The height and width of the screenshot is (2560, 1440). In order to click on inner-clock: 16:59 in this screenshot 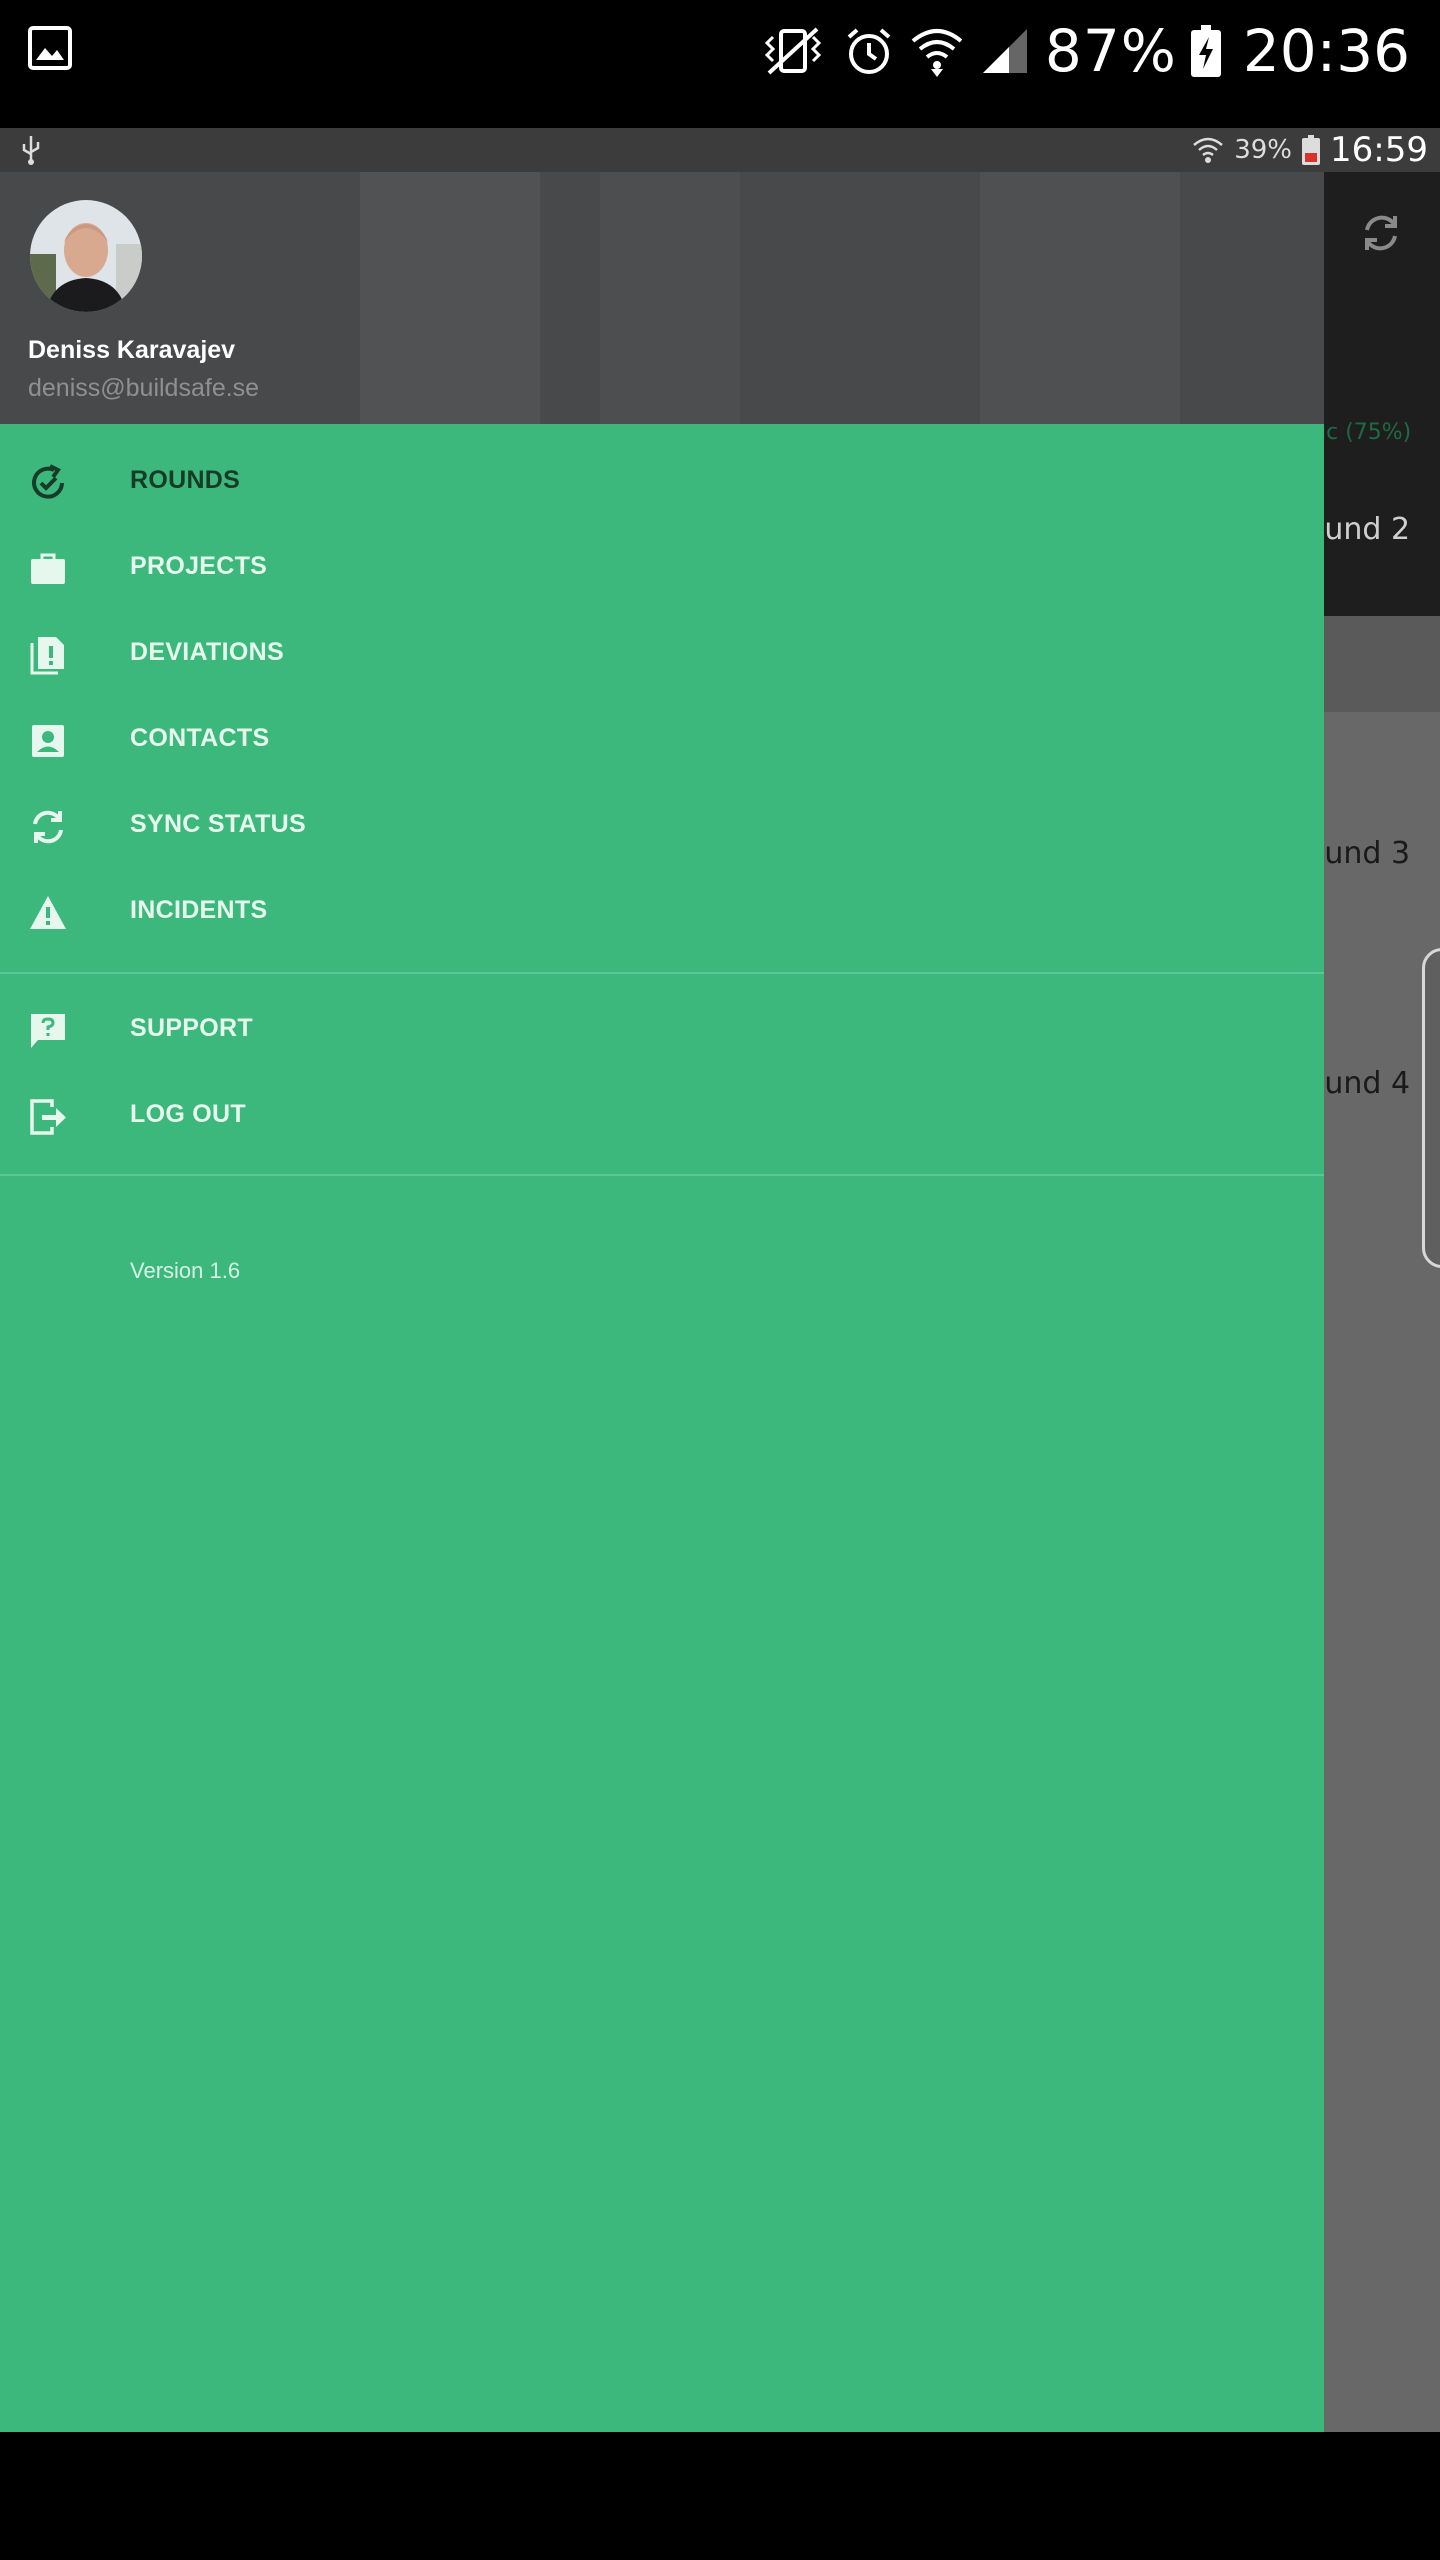, I will do `click(1379, 150)`.